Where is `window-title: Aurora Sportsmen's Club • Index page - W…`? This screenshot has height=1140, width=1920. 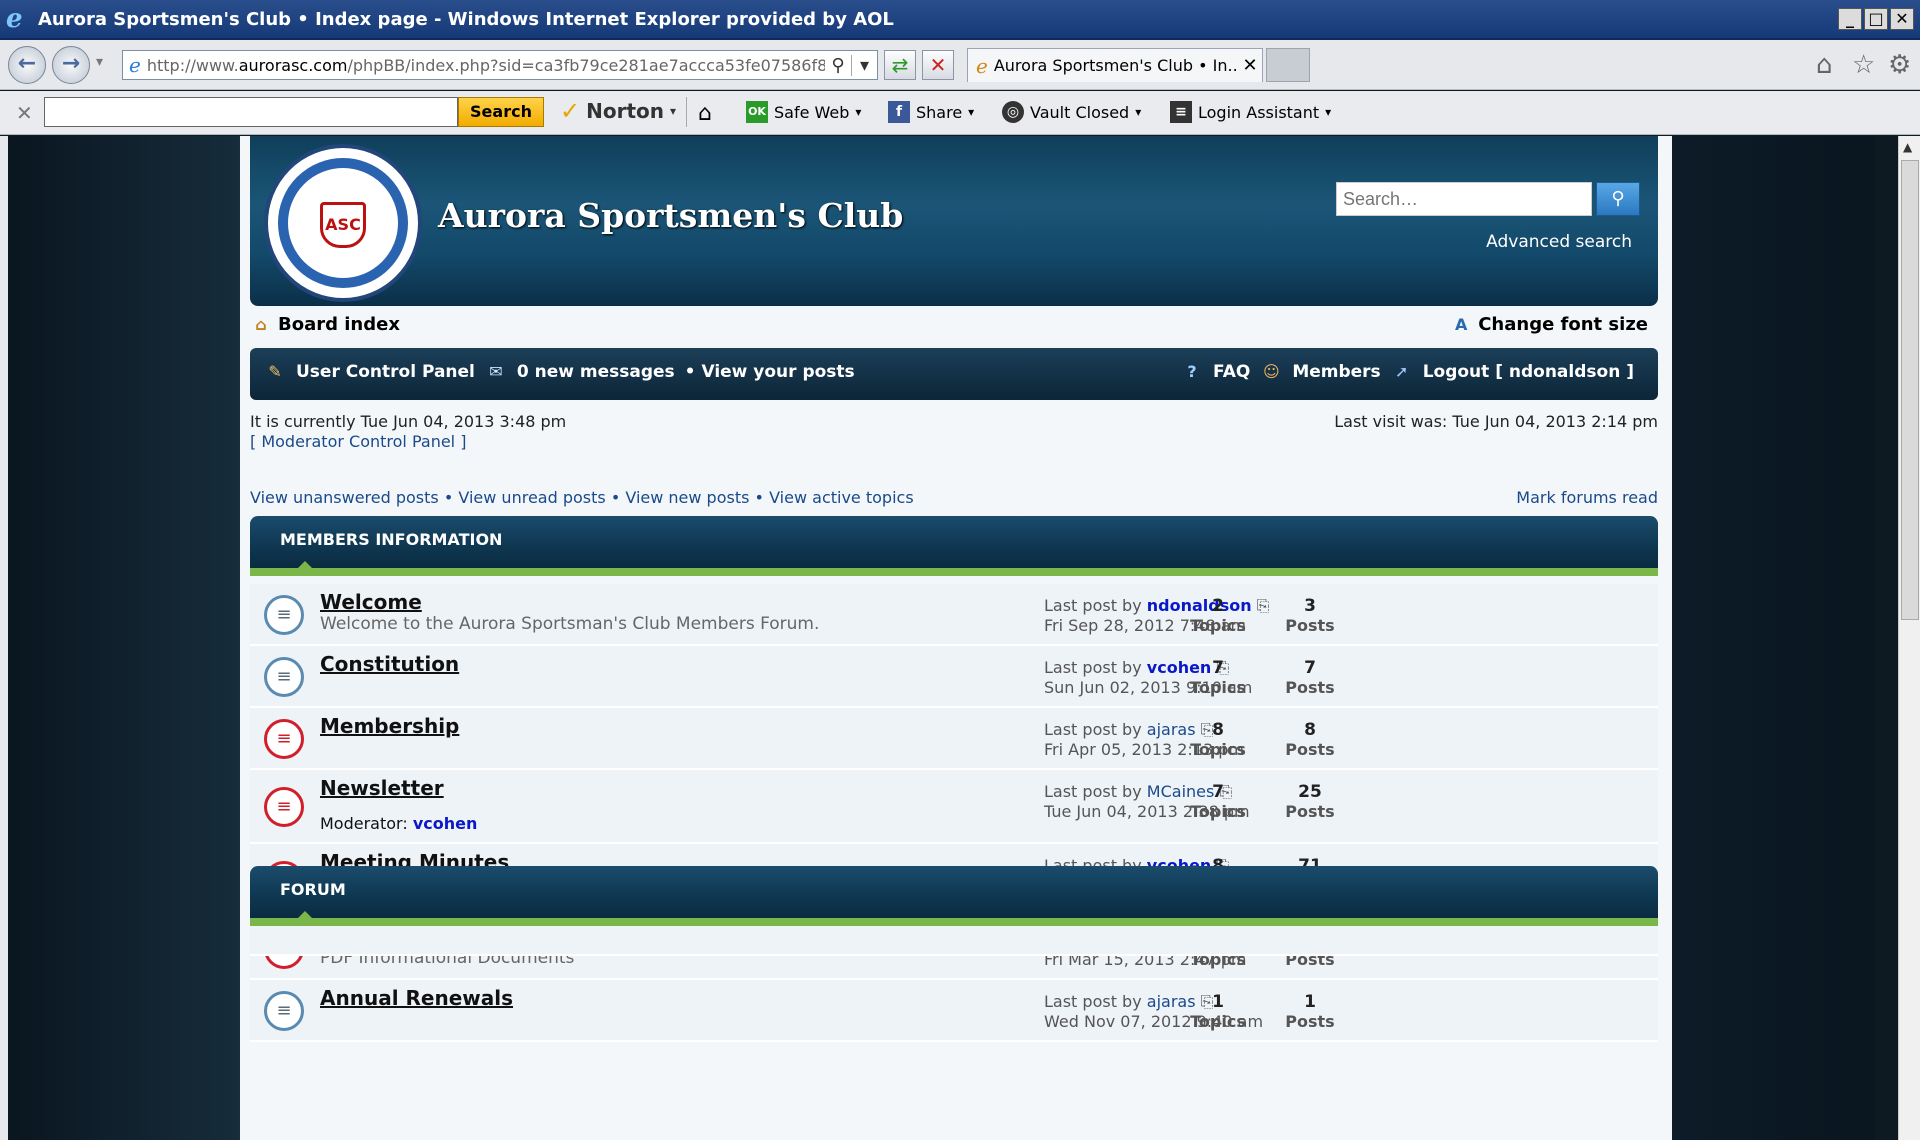 window-title: Aurora Sportsmen's Club • Index page - W… is located at coordinates (466, 19).